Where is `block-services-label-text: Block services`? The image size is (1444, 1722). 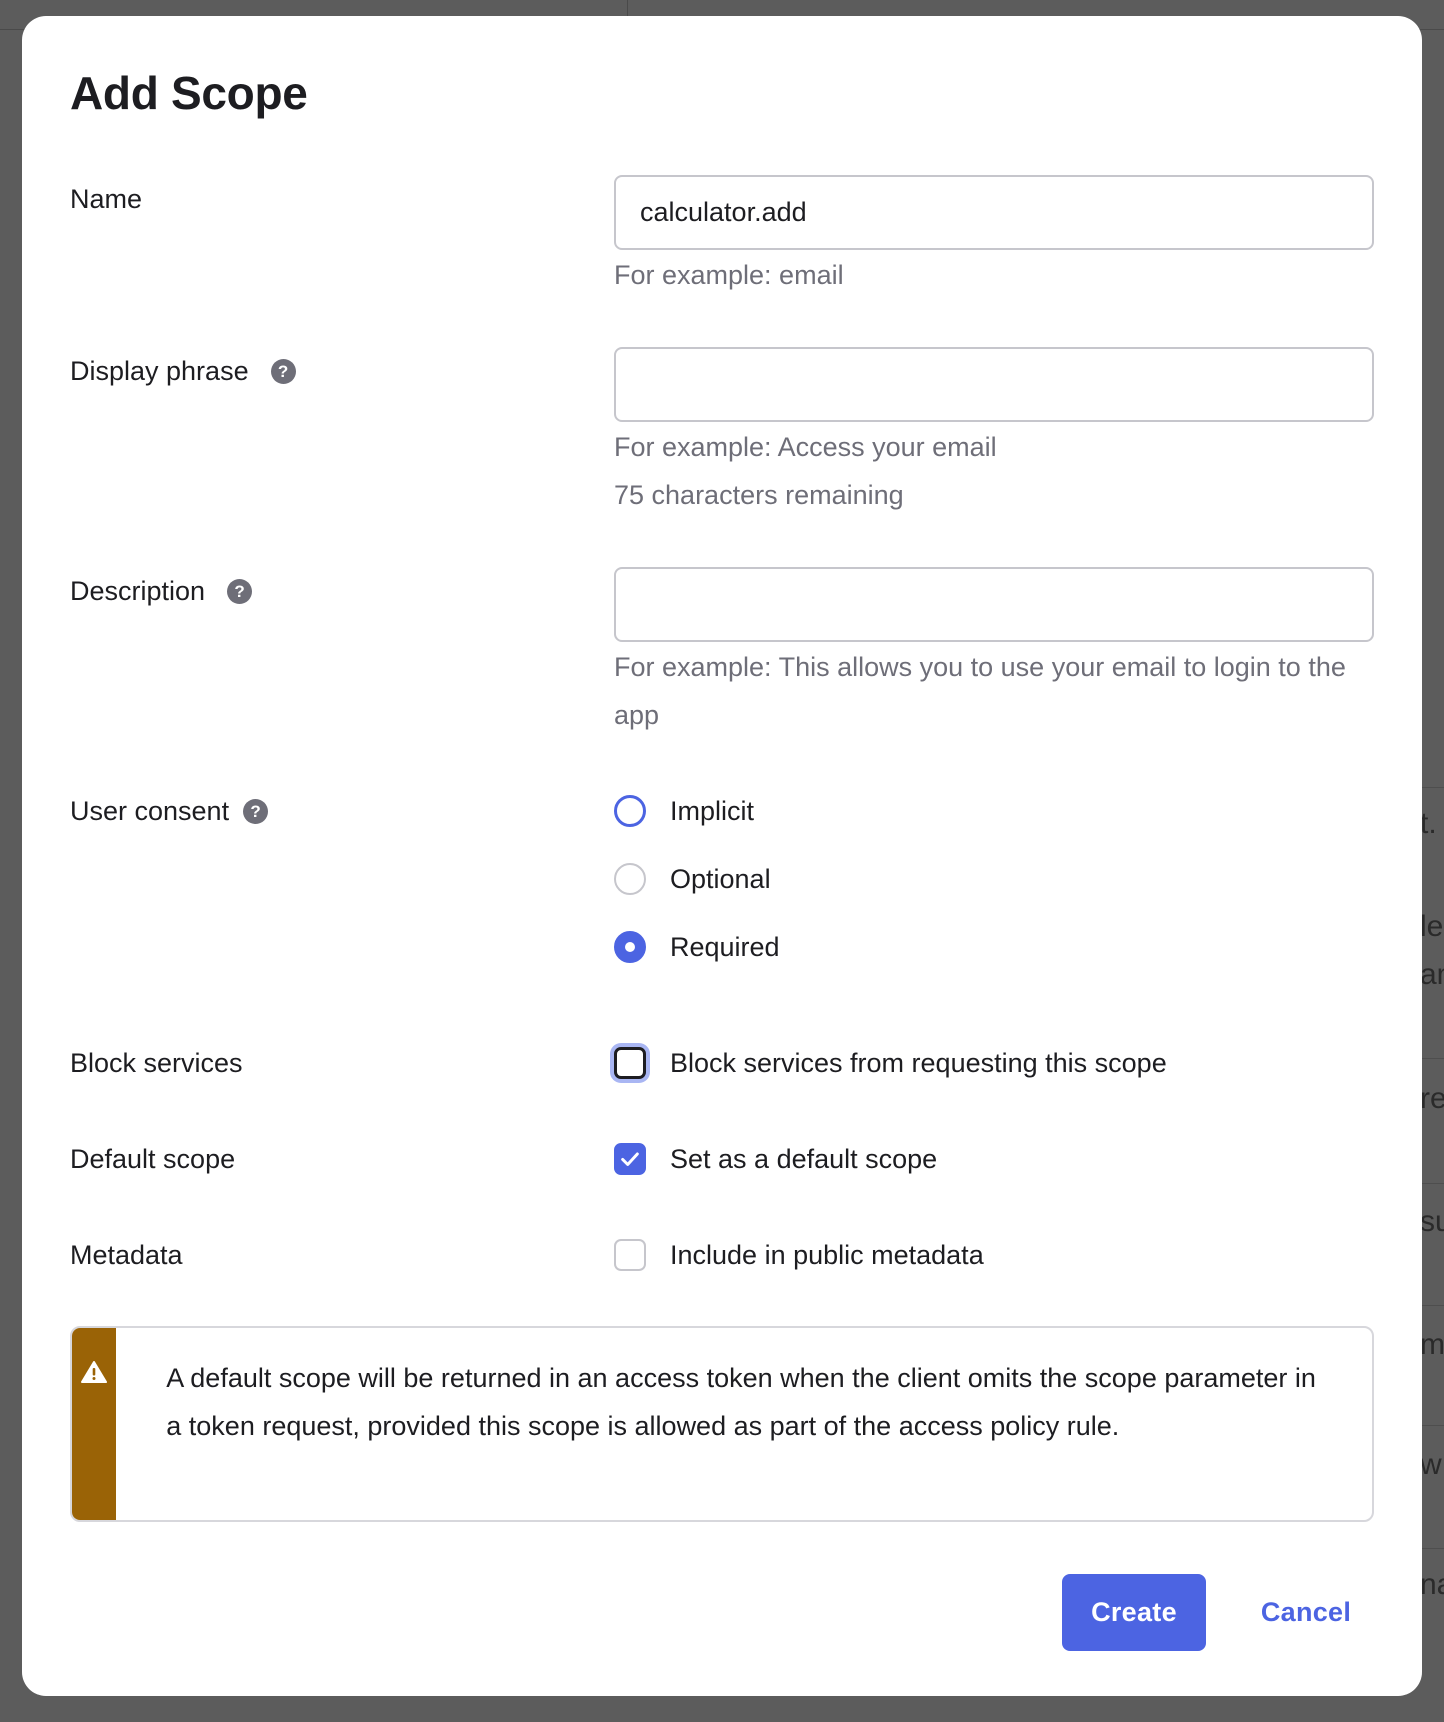 block-services-label-text: Block services is located at coordinates (156, 1063).